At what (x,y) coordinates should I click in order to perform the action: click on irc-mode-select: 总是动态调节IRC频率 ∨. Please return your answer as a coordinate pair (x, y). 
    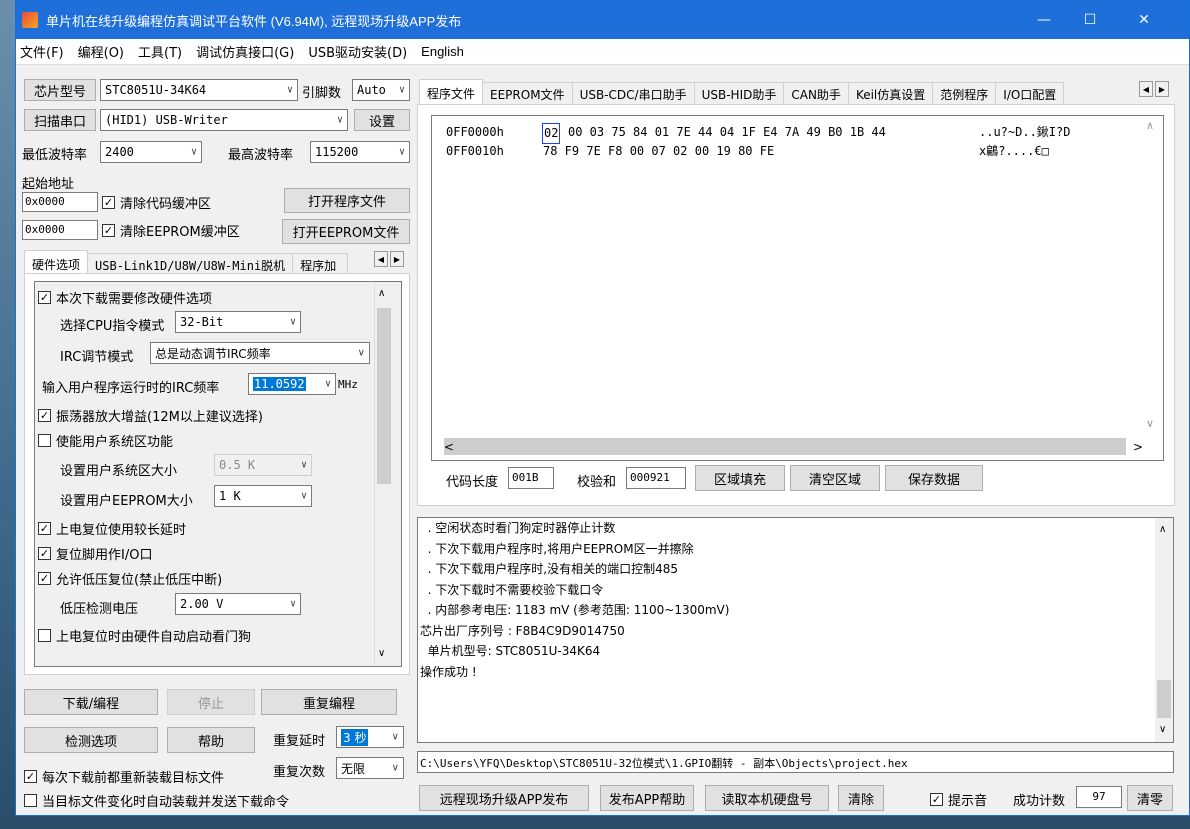
    Looking at the image, I should click on (260, 353).